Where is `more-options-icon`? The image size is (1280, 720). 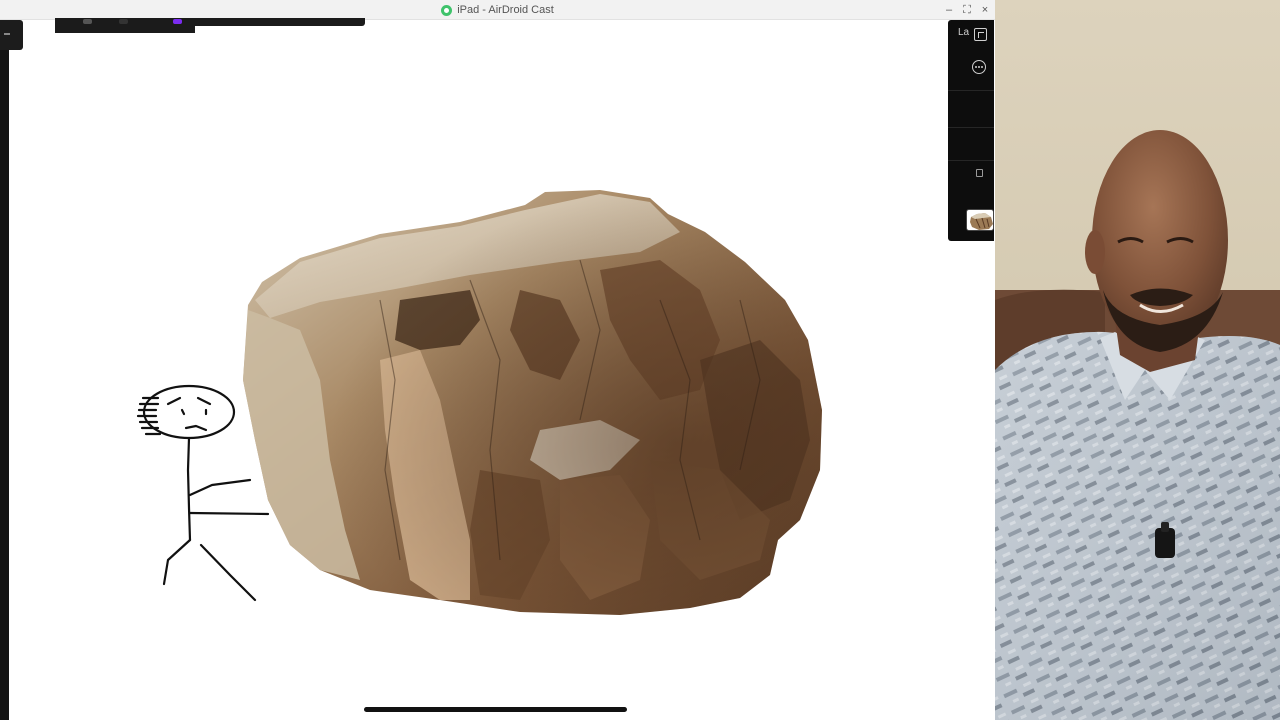
more-options-icon is located at coordinates (979, 67).